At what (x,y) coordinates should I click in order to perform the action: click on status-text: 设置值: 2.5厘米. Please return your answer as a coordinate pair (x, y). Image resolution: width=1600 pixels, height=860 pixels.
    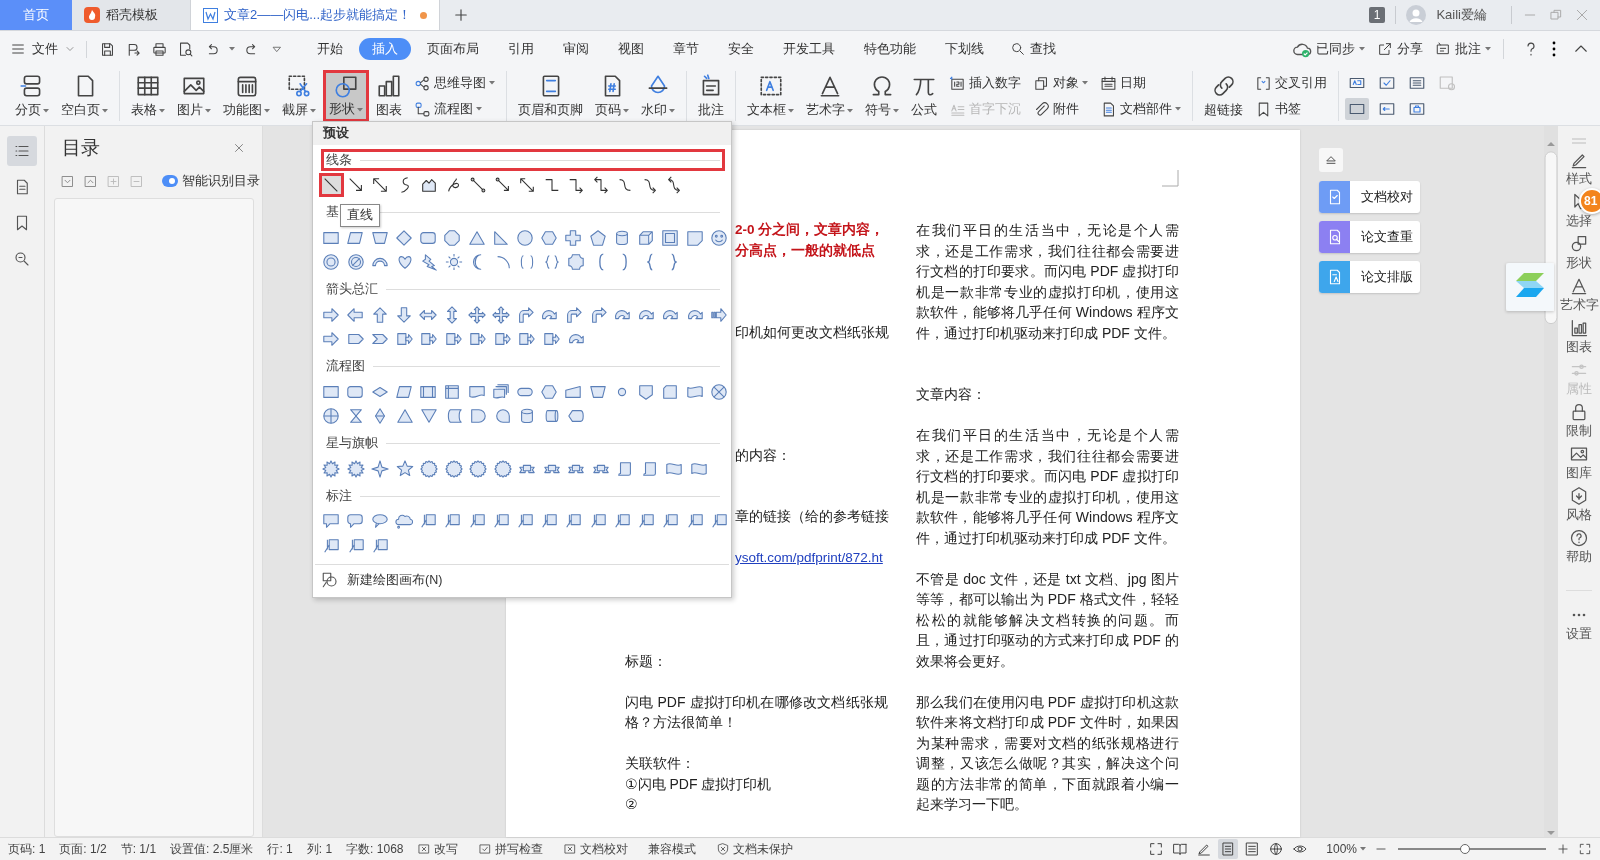
    Looking at the image, I should click on (212, 849).